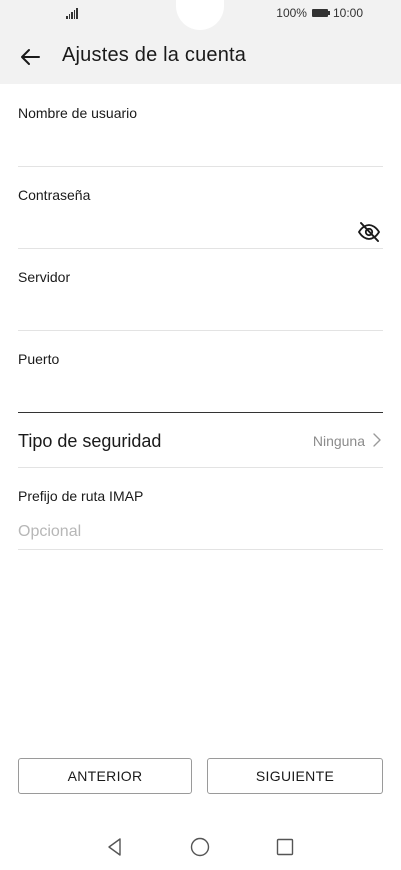 The image size is (401, 870). I want to click on security-type-value: Ninguna, so click(338, 441).